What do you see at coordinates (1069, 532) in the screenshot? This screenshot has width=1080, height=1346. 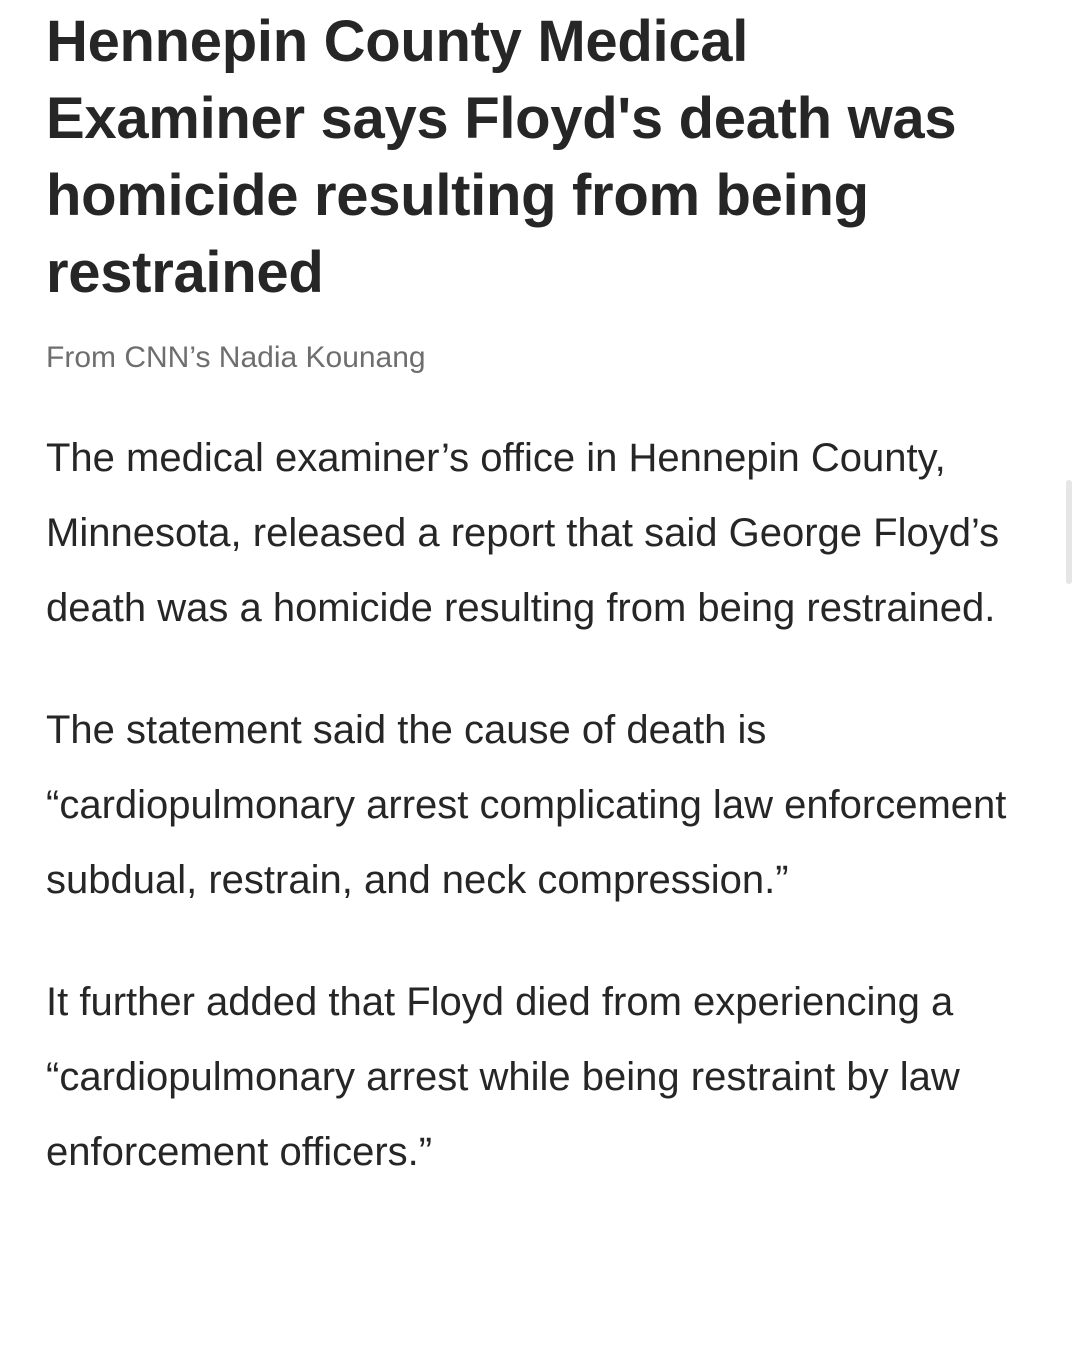 I see `scrollbar-thumb` at bounding box center [1069, 532].